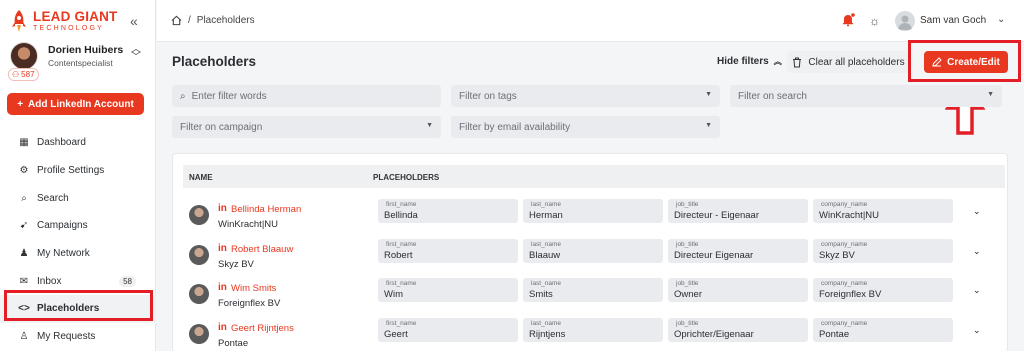 The image size is (1024, 351). I want to click on placeholder-value: Owner, so click(688, 294).